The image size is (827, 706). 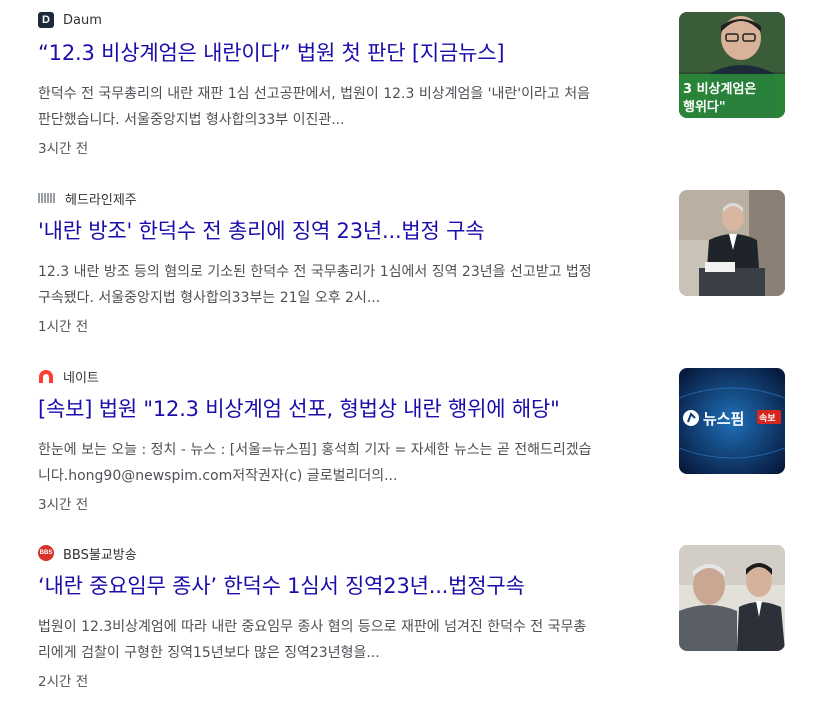 I want to click on thumb-caption: 행위다", so click(x=704, y=107).